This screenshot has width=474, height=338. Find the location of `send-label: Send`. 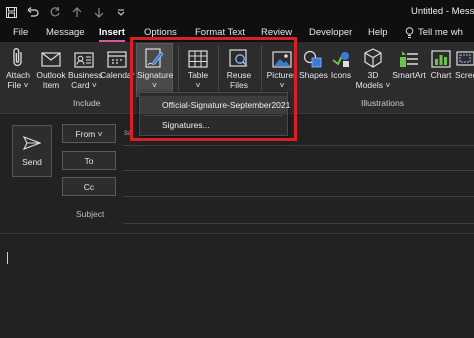

send-label: Send is located at coordinates (32, 161).